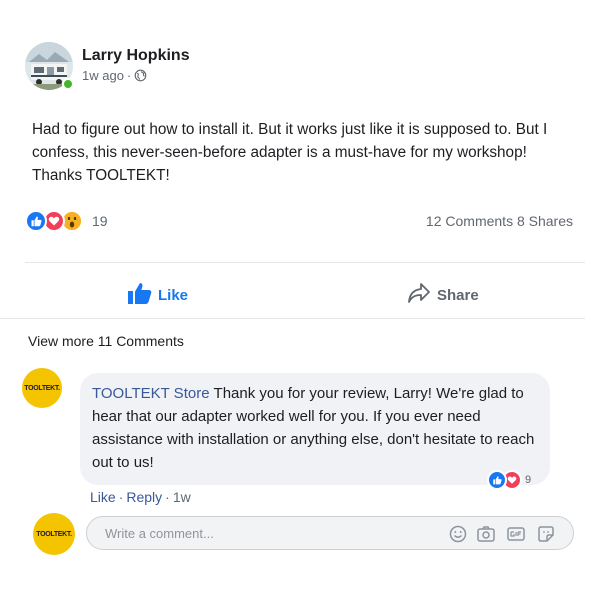  What do you see at coordinates (458, 295) in the screenshot?
I see `share-button-label: Share` at bounding box center [458, 295].